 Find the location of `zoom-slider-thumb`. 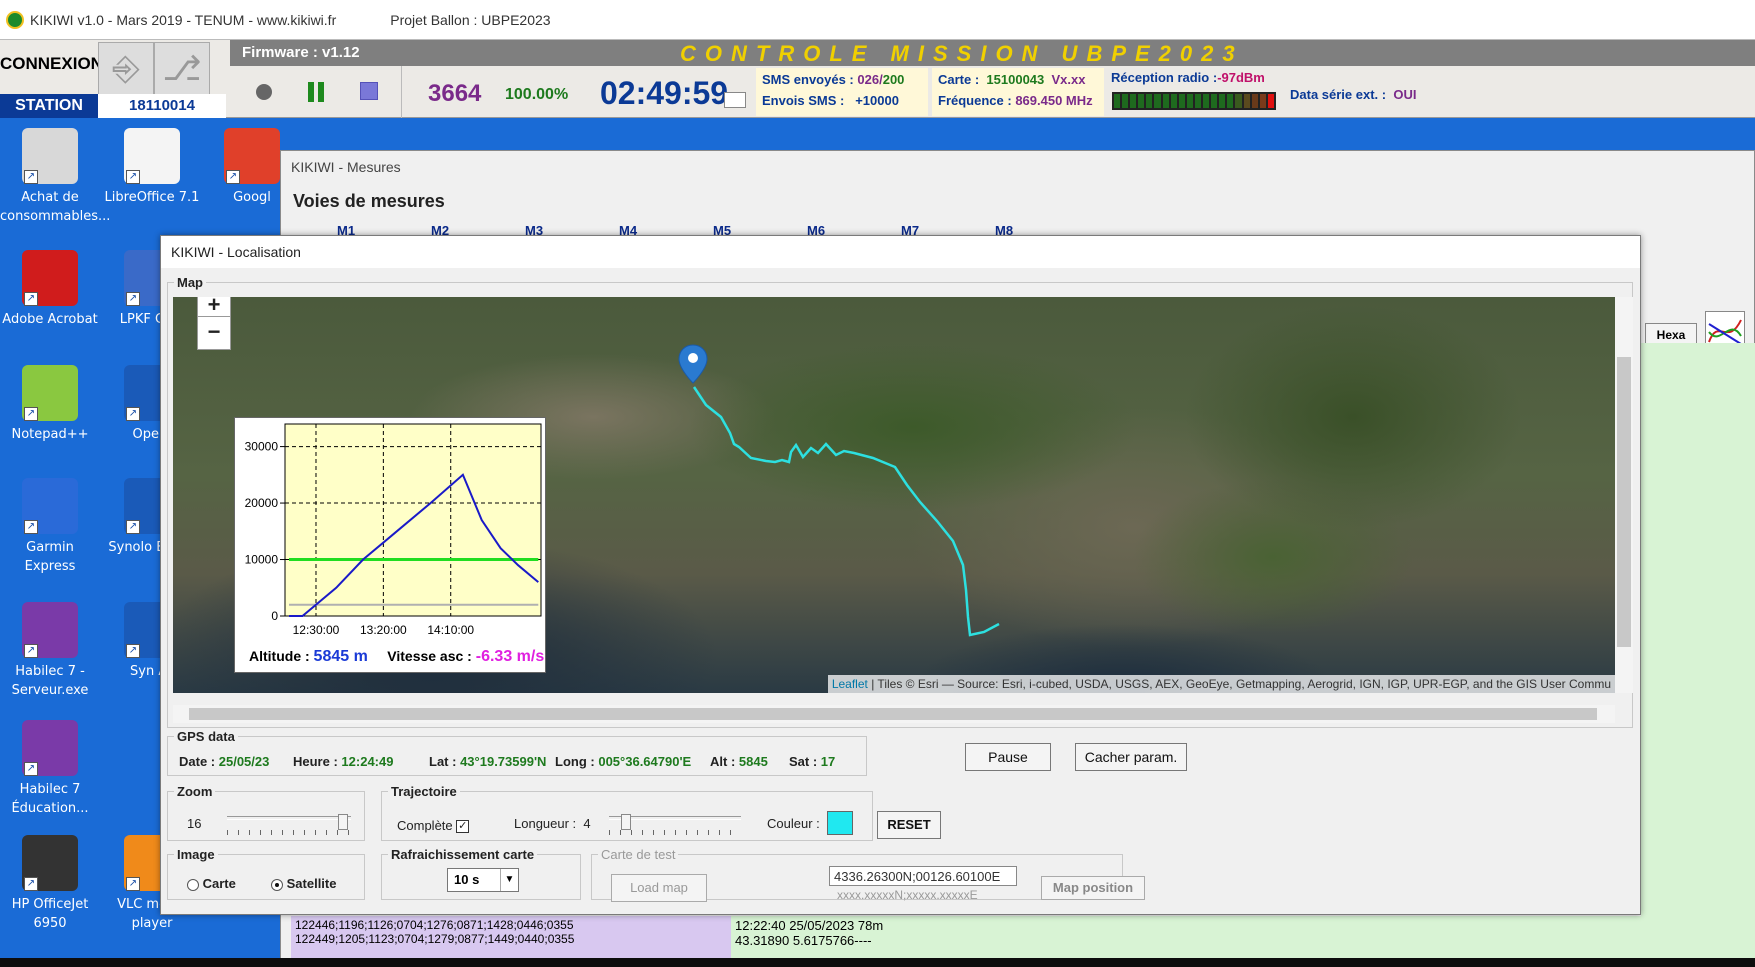

zoom-slider-thumb is located at coordinates (343, 822).